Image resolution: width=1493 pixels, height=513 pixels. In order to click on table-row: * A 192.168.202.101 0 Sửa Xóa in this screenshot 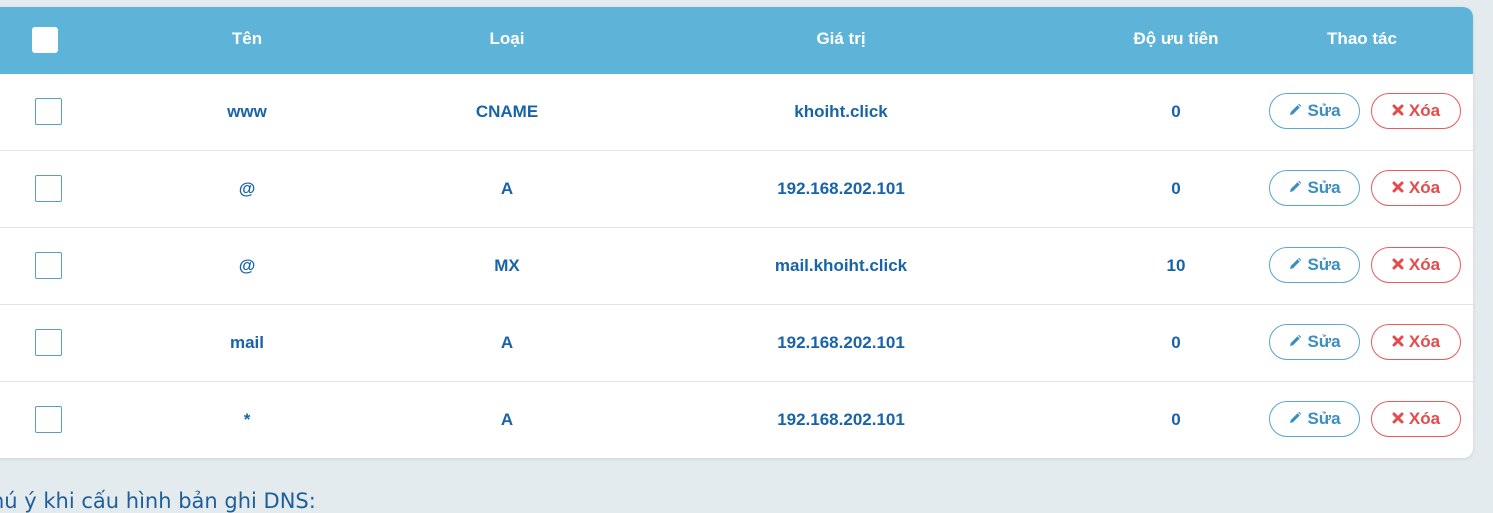, I will do `click(736, 420)`.